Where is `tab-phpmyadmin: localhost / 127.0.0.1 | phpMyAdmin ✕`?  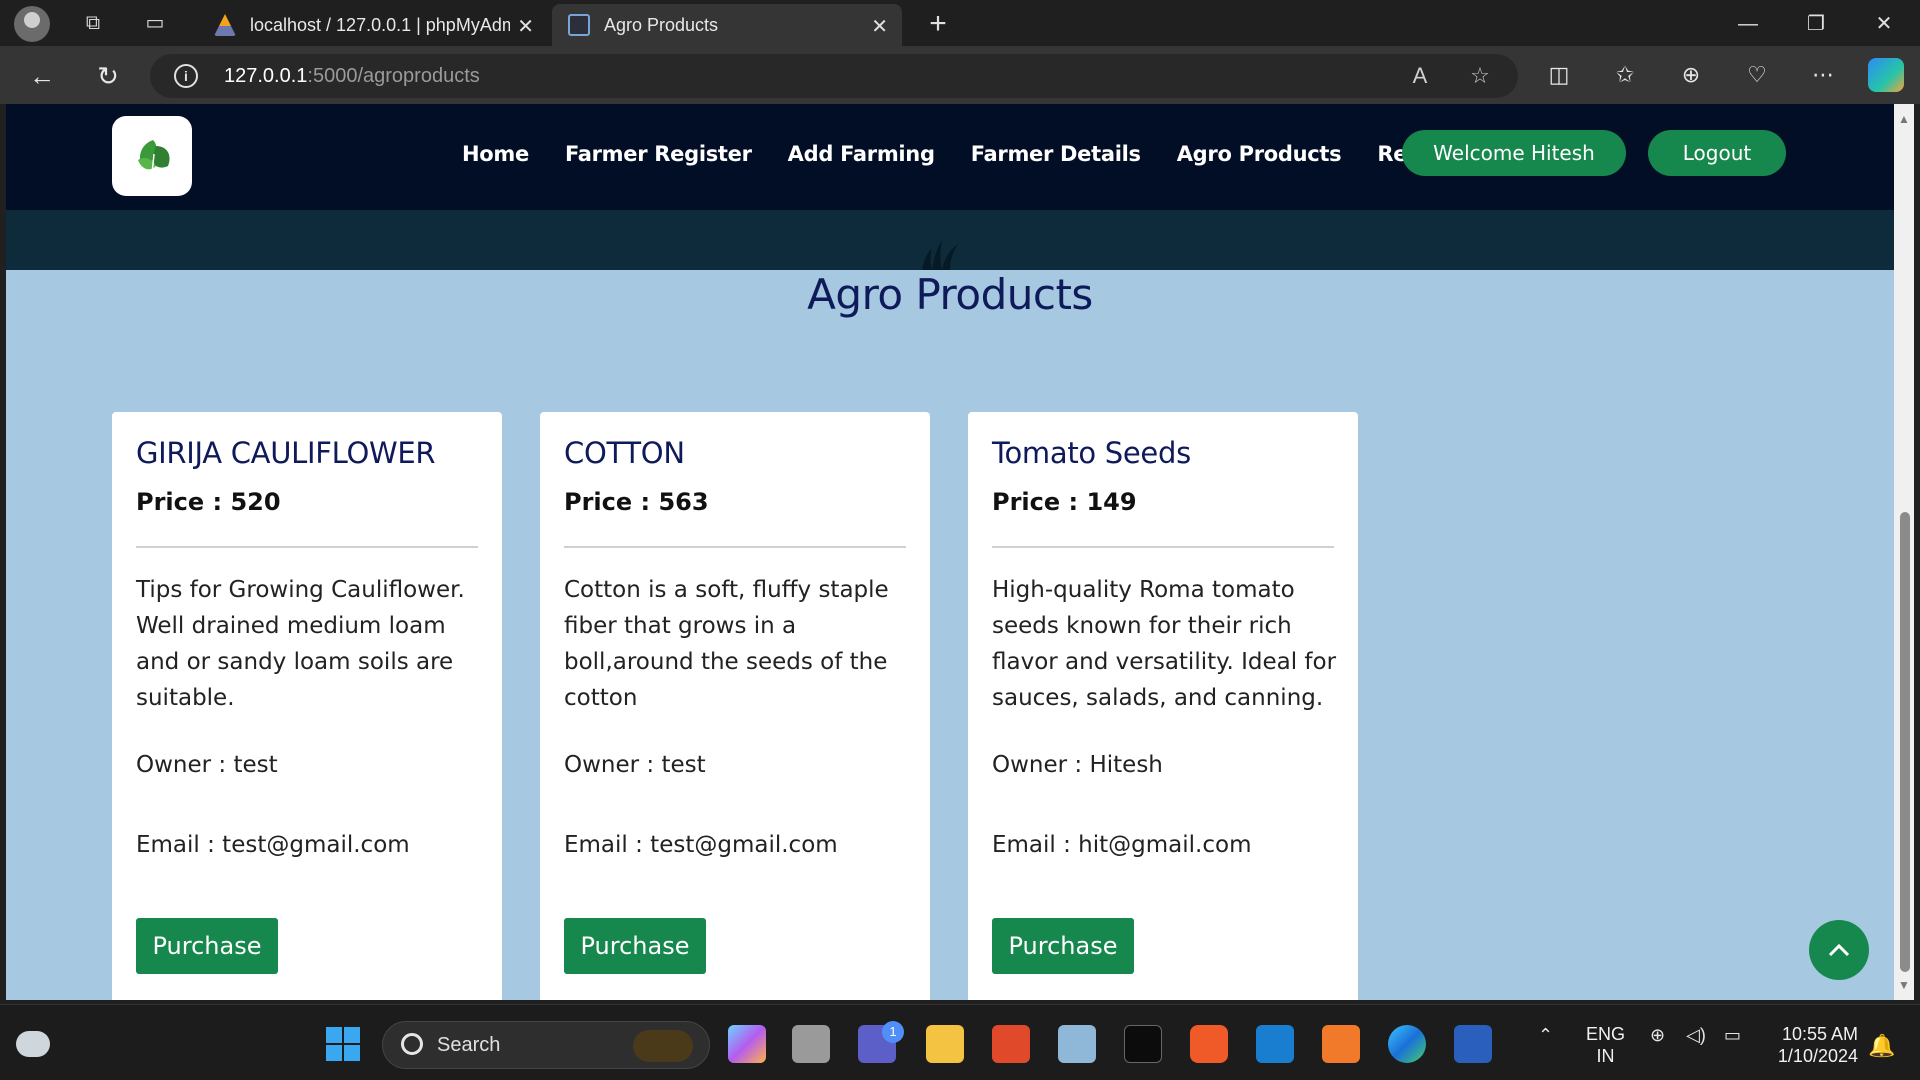
tab-phpmyadmin: localhost / 127.0.0.1 | phpMyAdmin ✕ is located at coordinates (373, 25).